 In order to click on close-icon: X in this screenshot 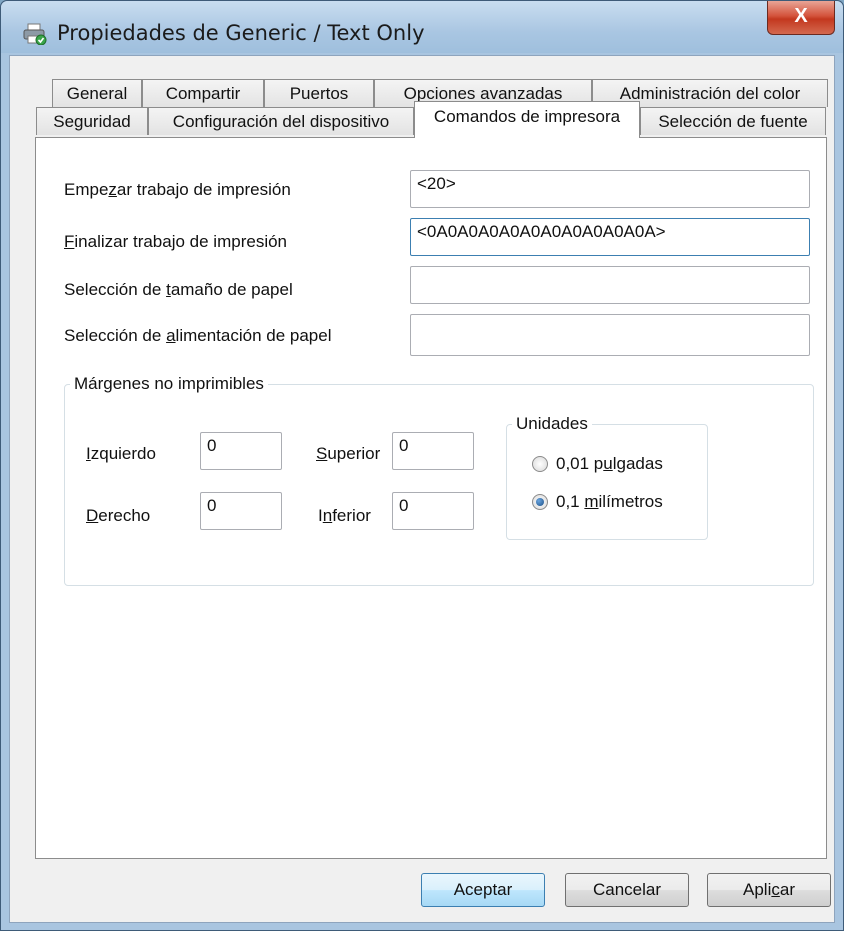, I will do `click(801, 16)`.